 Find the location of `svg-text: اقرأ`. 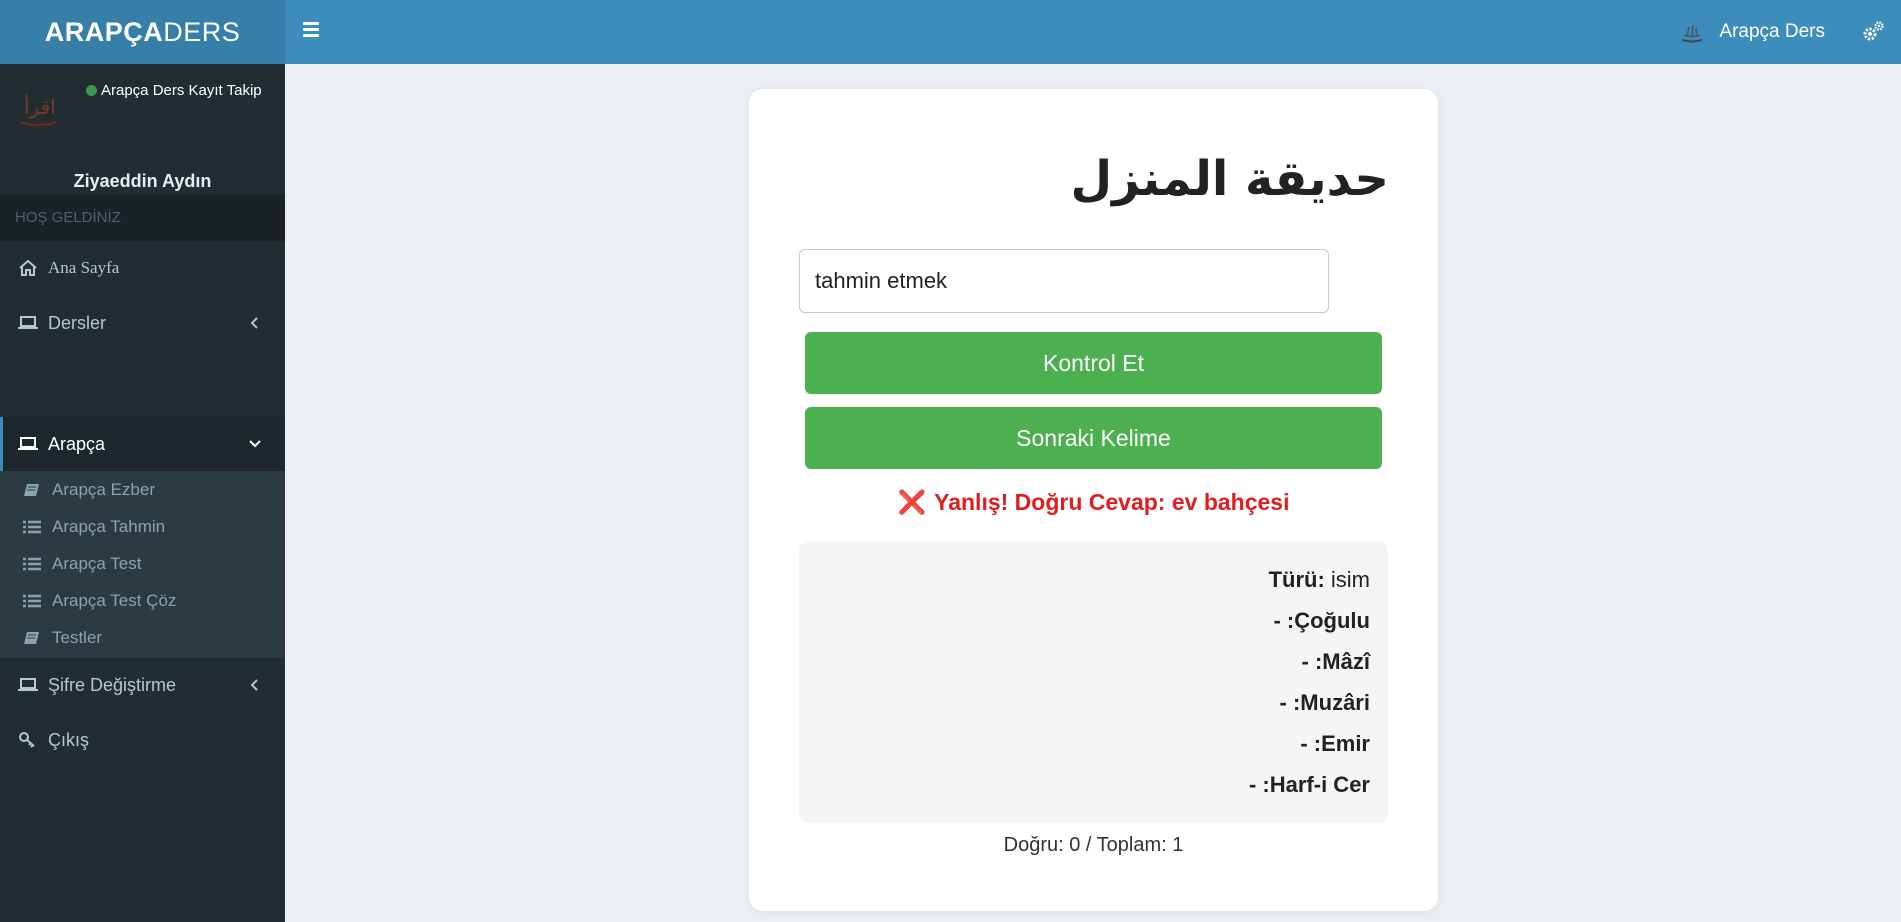

svg-text: اقرأ is located at coordinates (40, 106).